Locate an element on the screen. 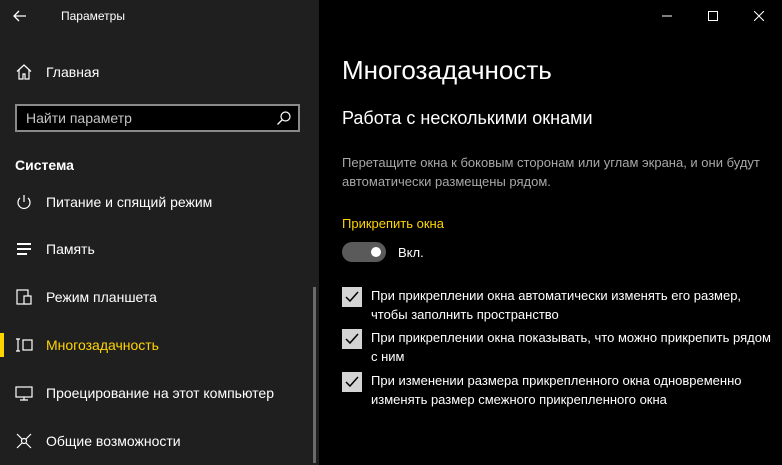  sidebar-item-label: Проецирование на этот компьютер is located at coordinates (160, 393).